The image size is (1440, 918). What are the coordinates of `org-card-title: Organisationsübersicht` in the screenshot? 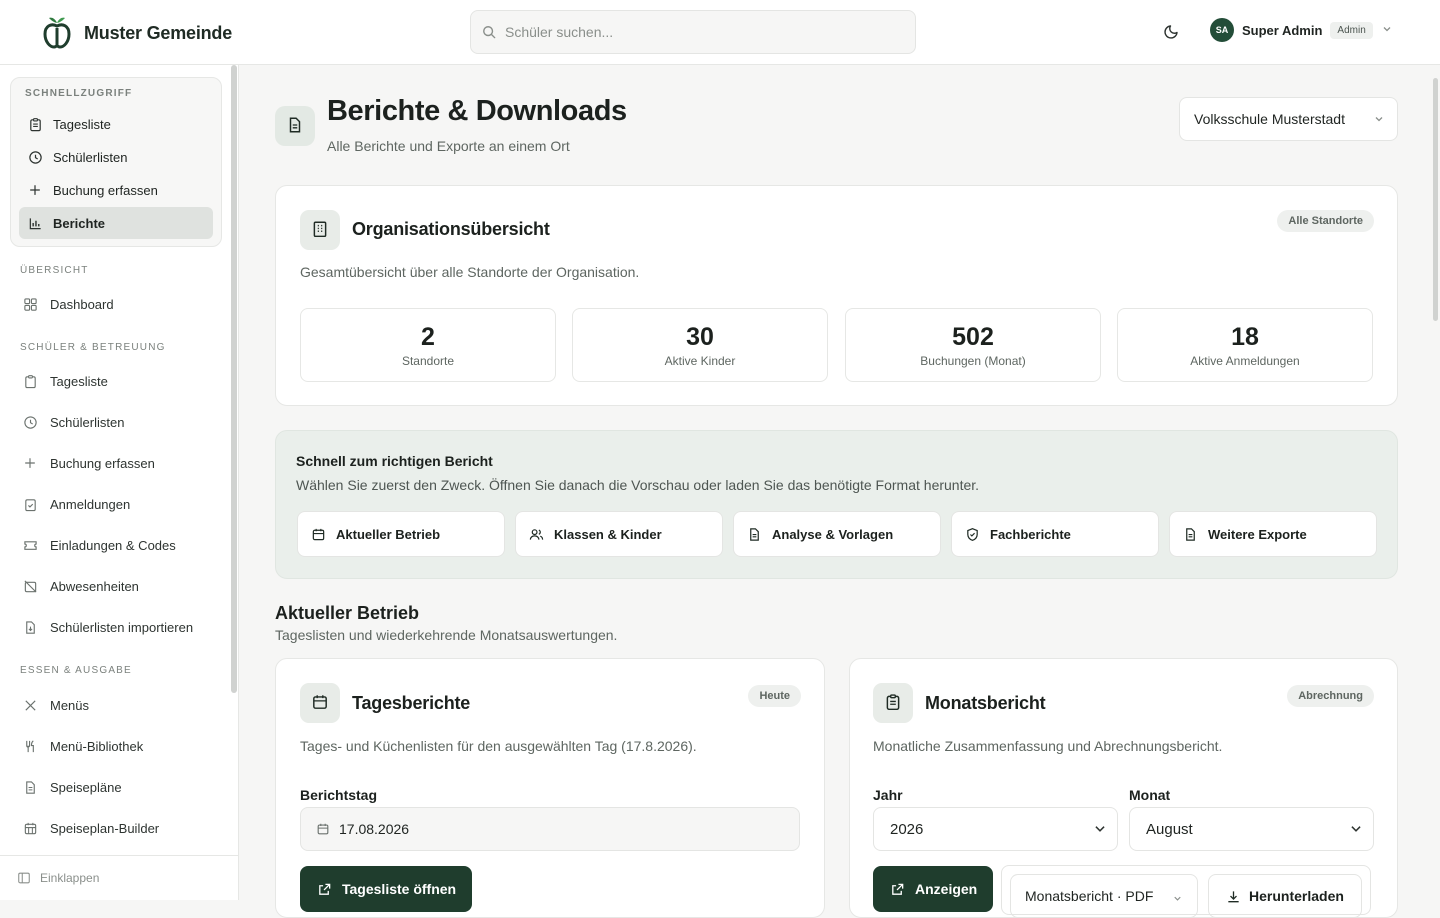 It's located at (451, 229).